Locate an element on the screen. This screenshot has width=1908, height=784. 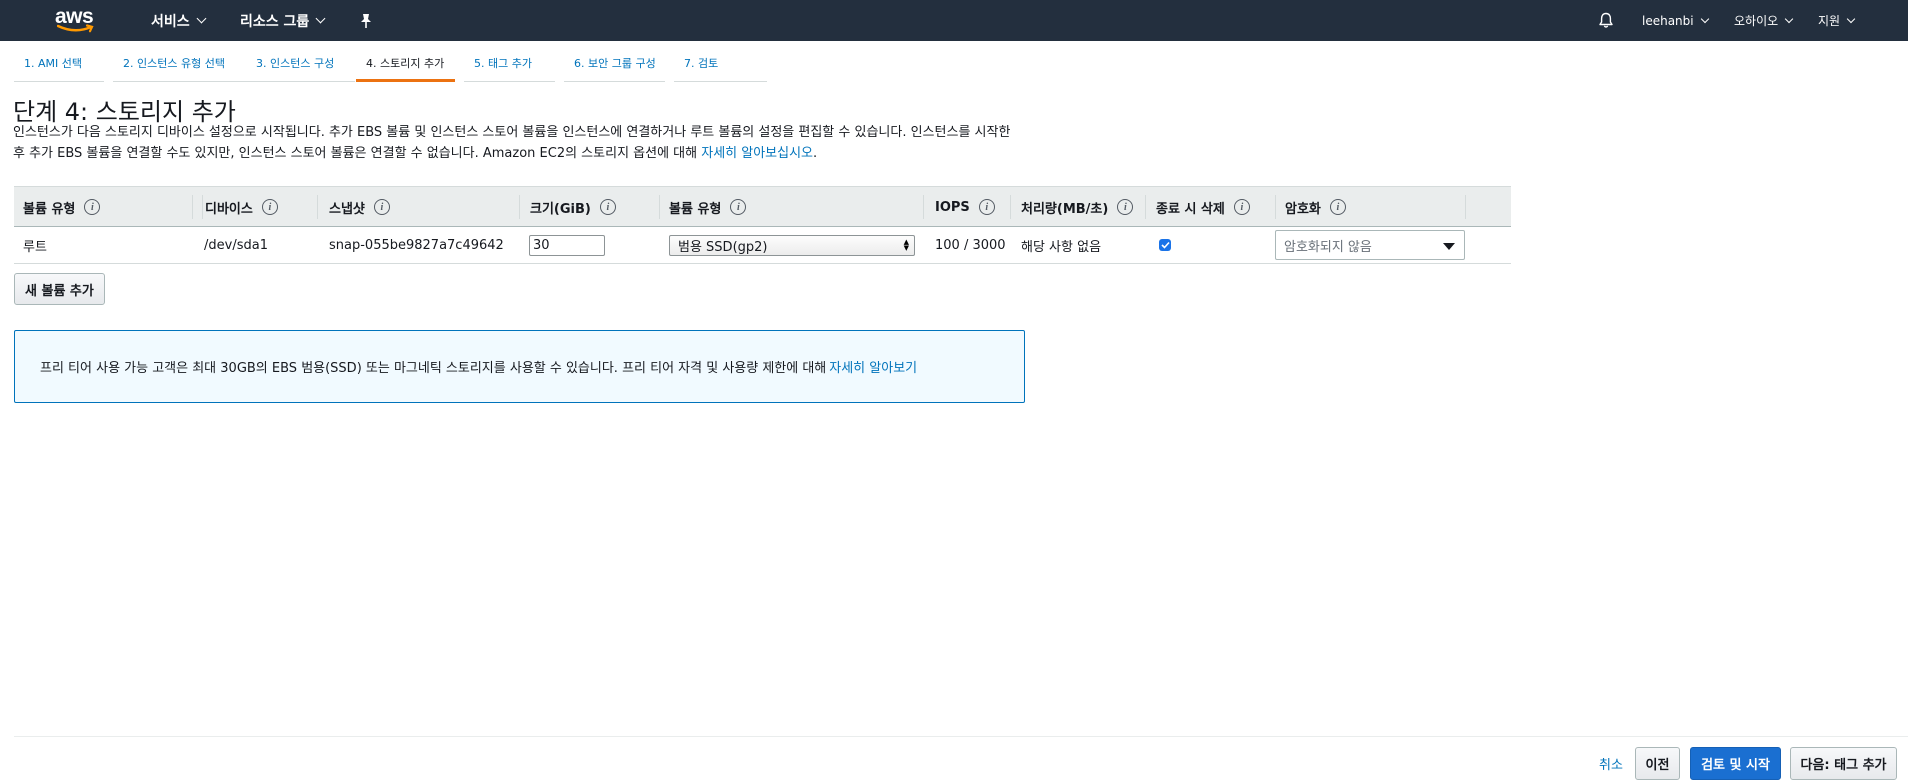
cell-encryption: 암호화되지 않음 is located at coordinates (1370, 245).